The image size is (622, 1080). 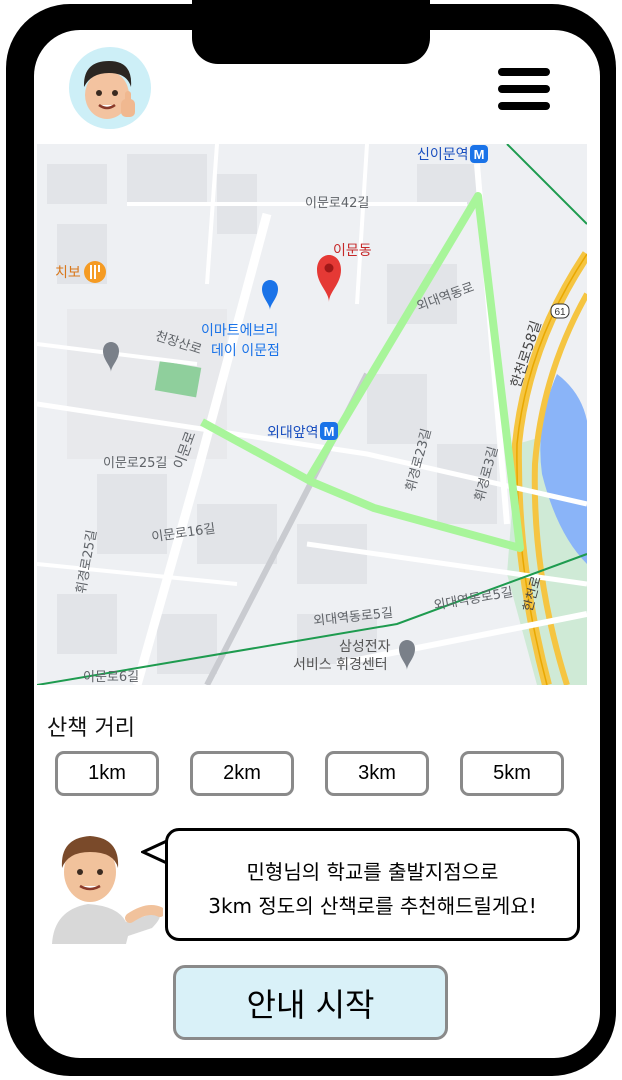 I want to click on profile-avatar, so click(x=110, y=88).